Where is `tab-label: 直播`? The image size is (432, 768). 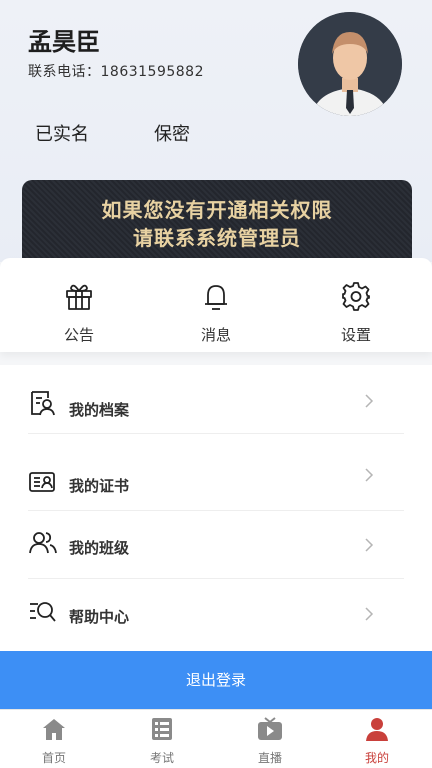
tab-label: 直播 is located at coordinates (269, 758).